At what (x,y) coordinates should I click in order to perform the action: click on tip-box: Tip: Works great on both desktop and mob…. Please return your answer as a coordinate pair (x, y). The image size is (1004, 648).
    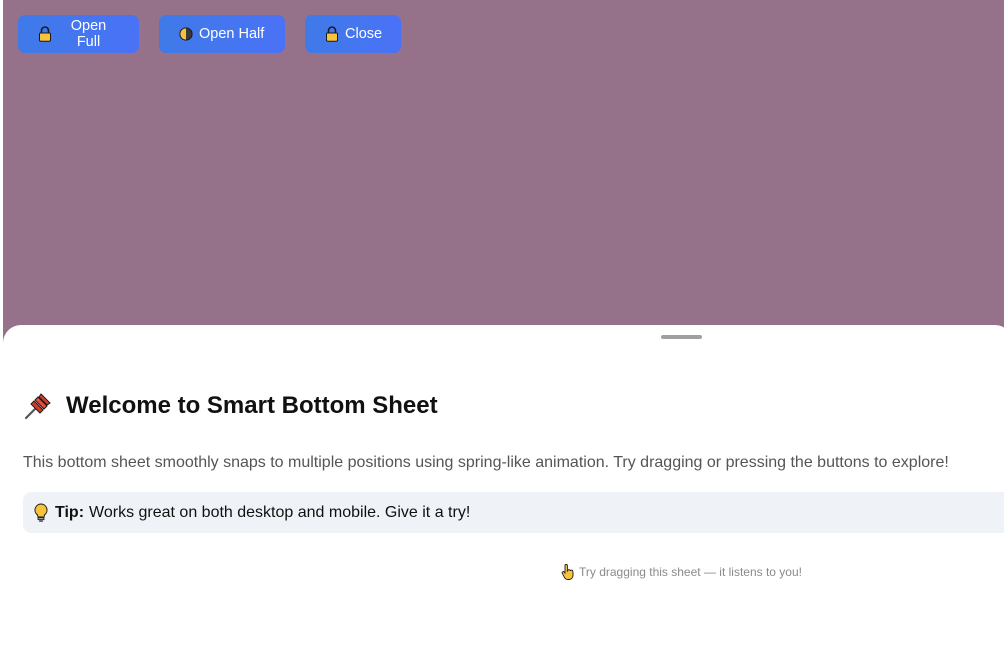
    Looking at the image, I should click on (513, 512).